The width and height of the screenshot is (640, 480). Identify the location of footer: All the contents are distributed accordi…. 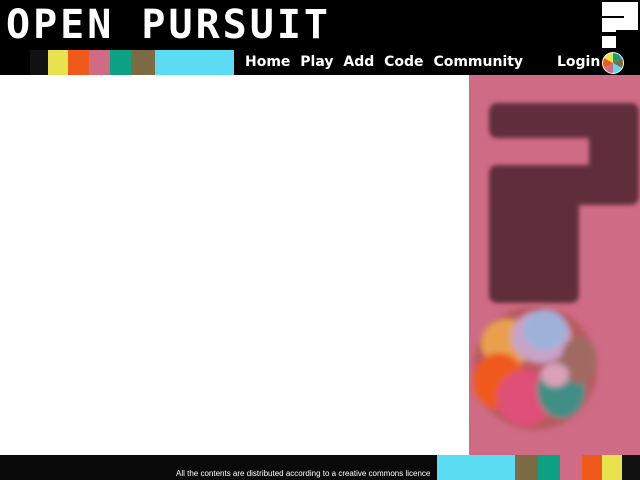
(320, 467).